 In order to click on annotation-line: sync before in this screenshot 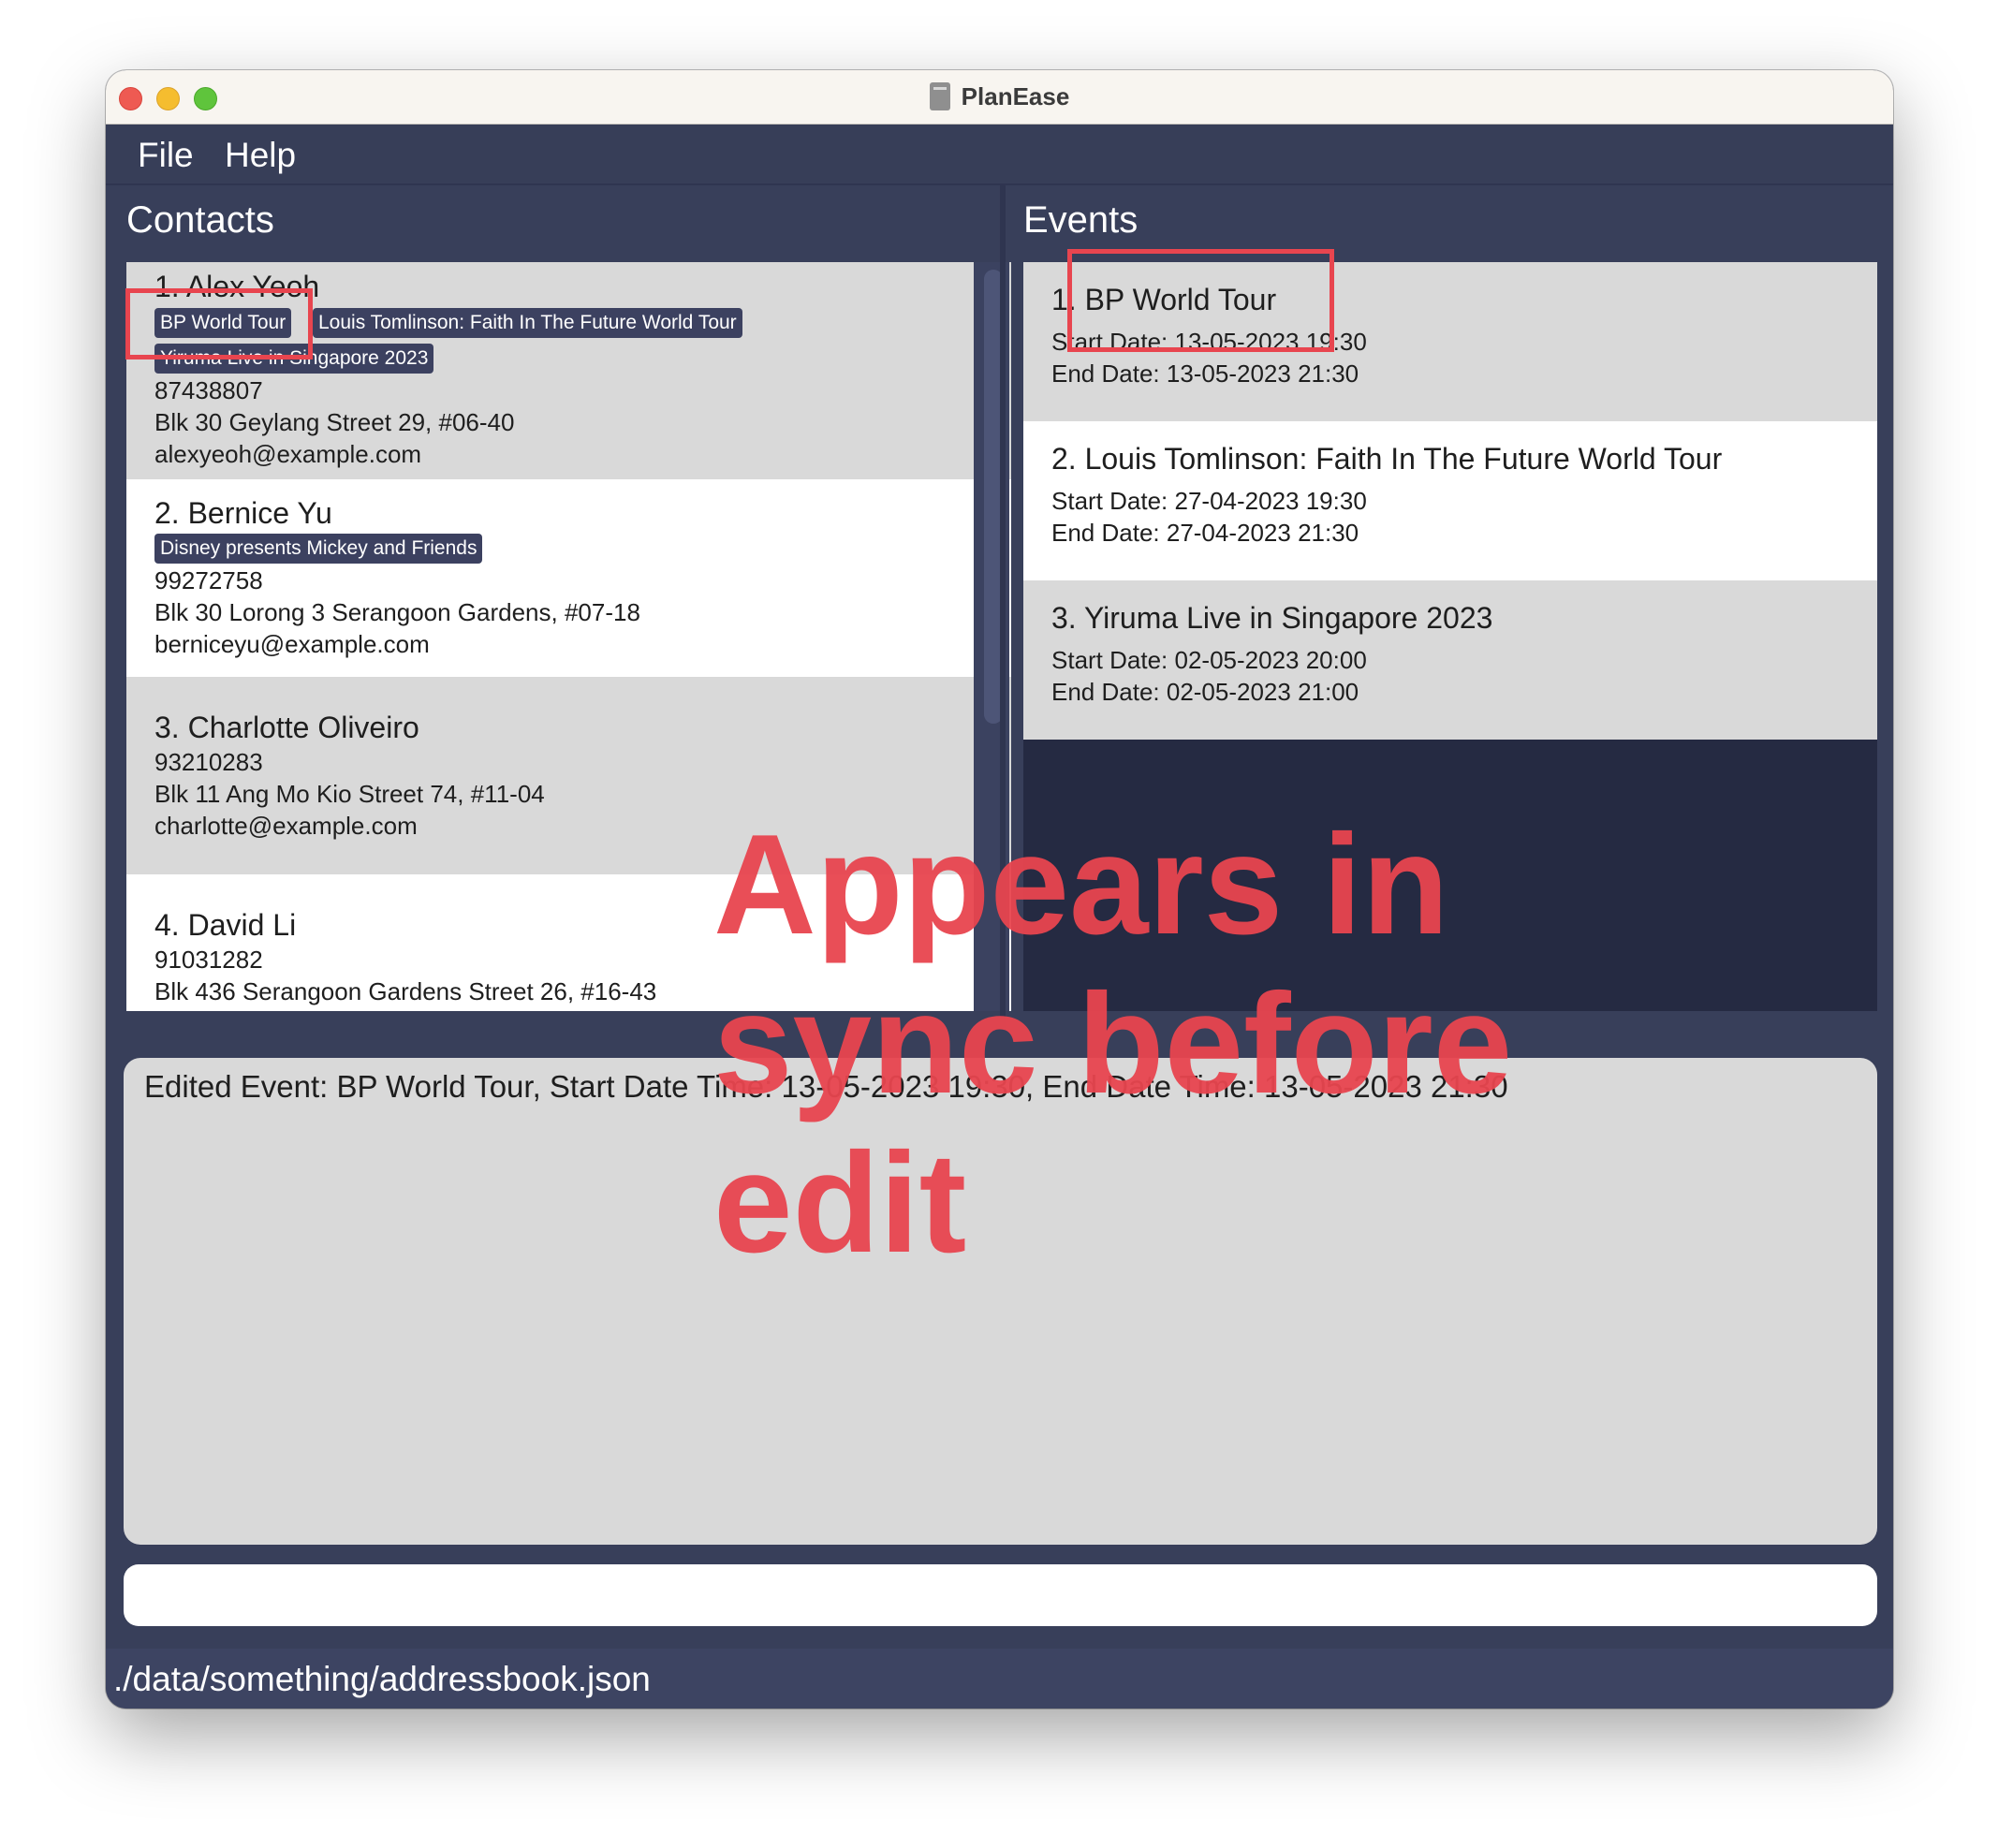, I will do `click(1113, 1043)`.